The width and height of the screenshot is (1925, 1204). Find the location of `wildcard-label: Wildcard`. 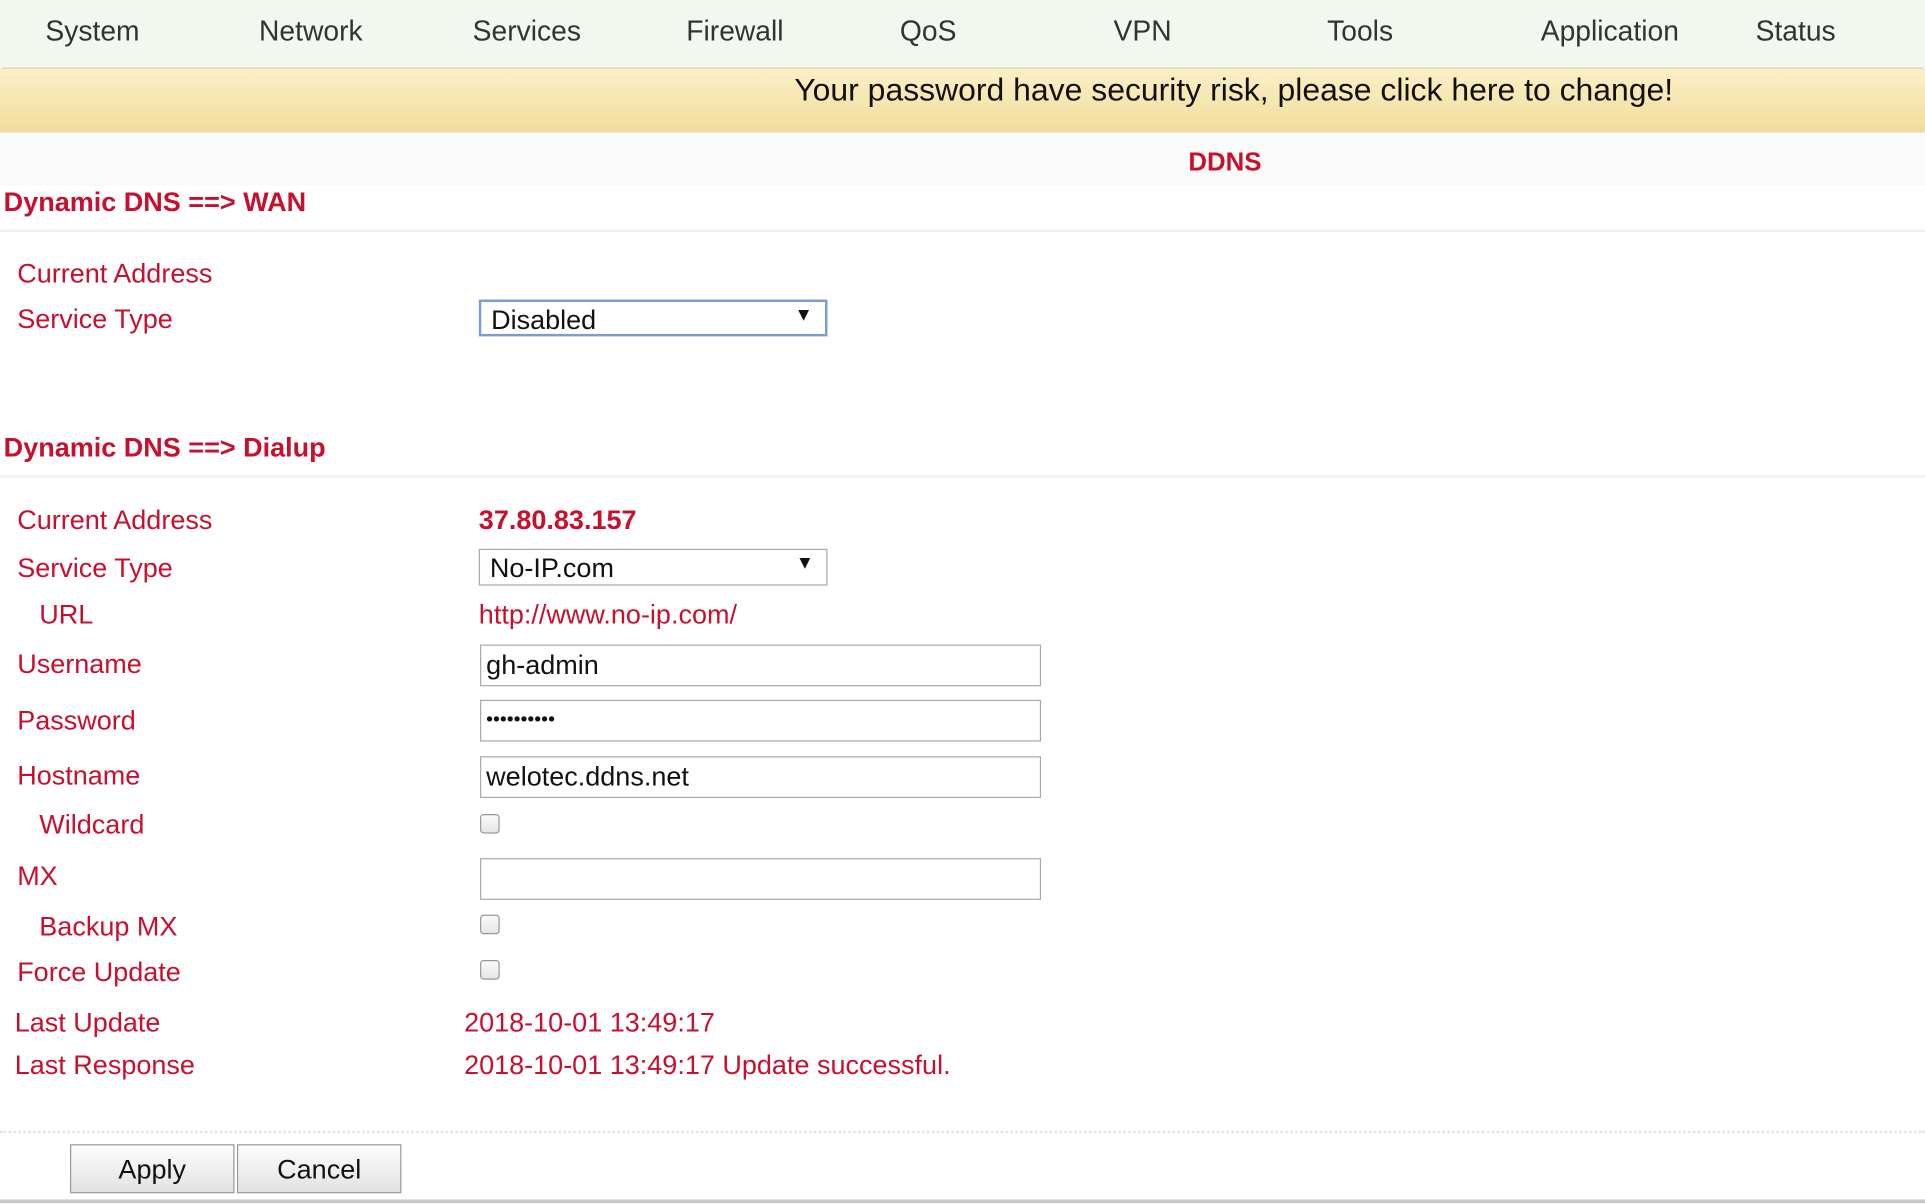

wildcard-label: Wildcard is located at coordinates (92, 824).